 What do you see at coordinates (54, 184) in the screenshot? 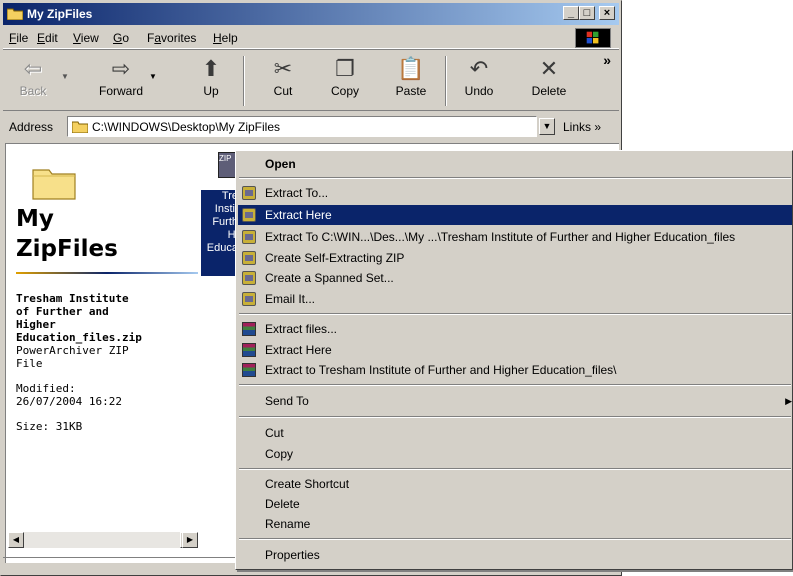
I see `large-folder-icon` at bounding box center [54, 184].